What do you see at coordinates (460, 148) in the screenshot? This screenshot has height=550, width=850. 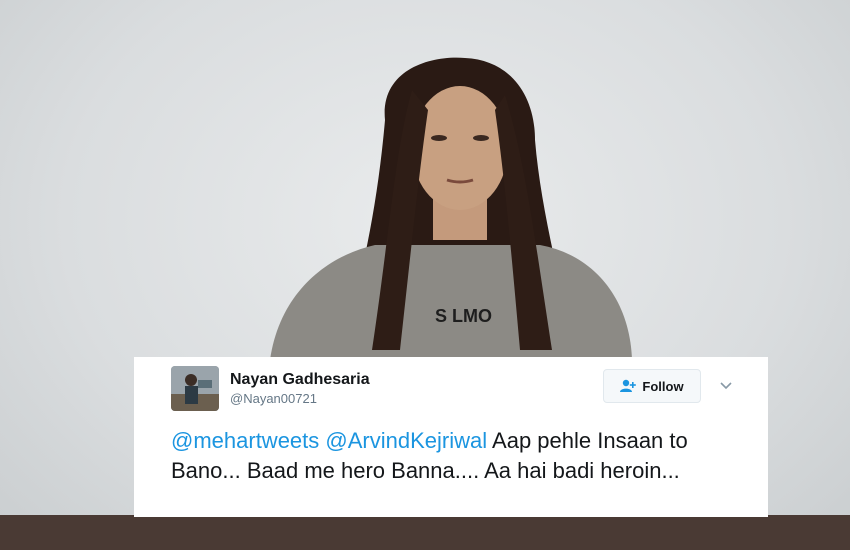 I see `face` at bounding box center [460, 148].